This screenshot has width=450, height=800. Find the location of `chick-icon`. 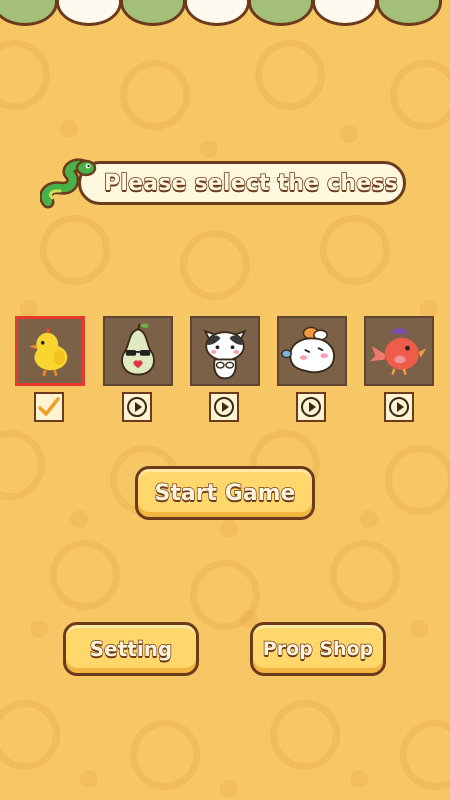

chick-icon is located at coordinates (48, 352).